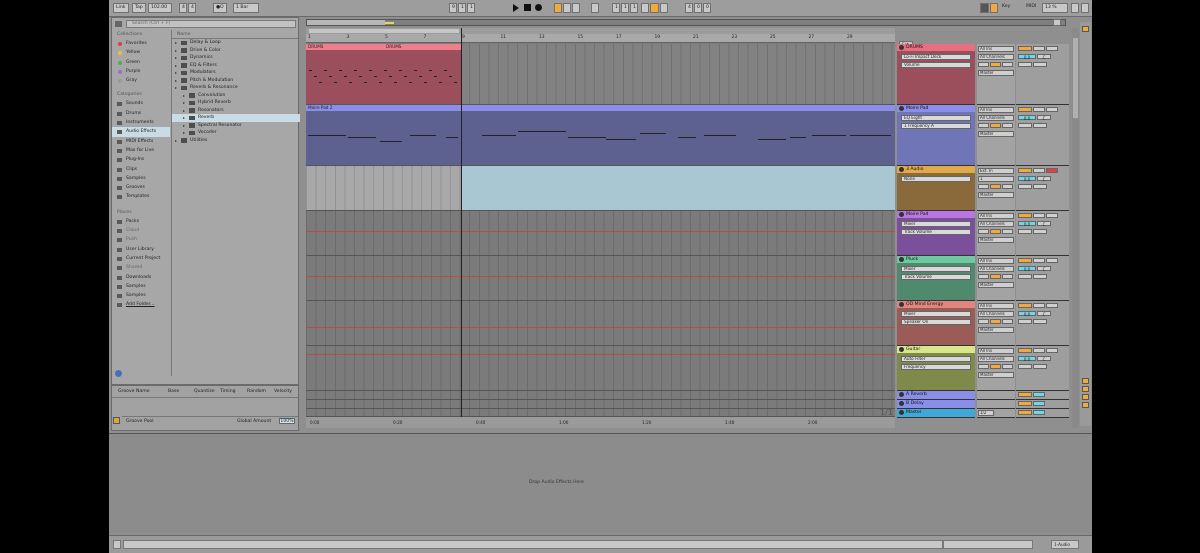 The height and width of the screenshot is (553, 1200). Describe the element at coordinates (141, 249) in the screenshot. I see `place-user-library: User Library` at that location.